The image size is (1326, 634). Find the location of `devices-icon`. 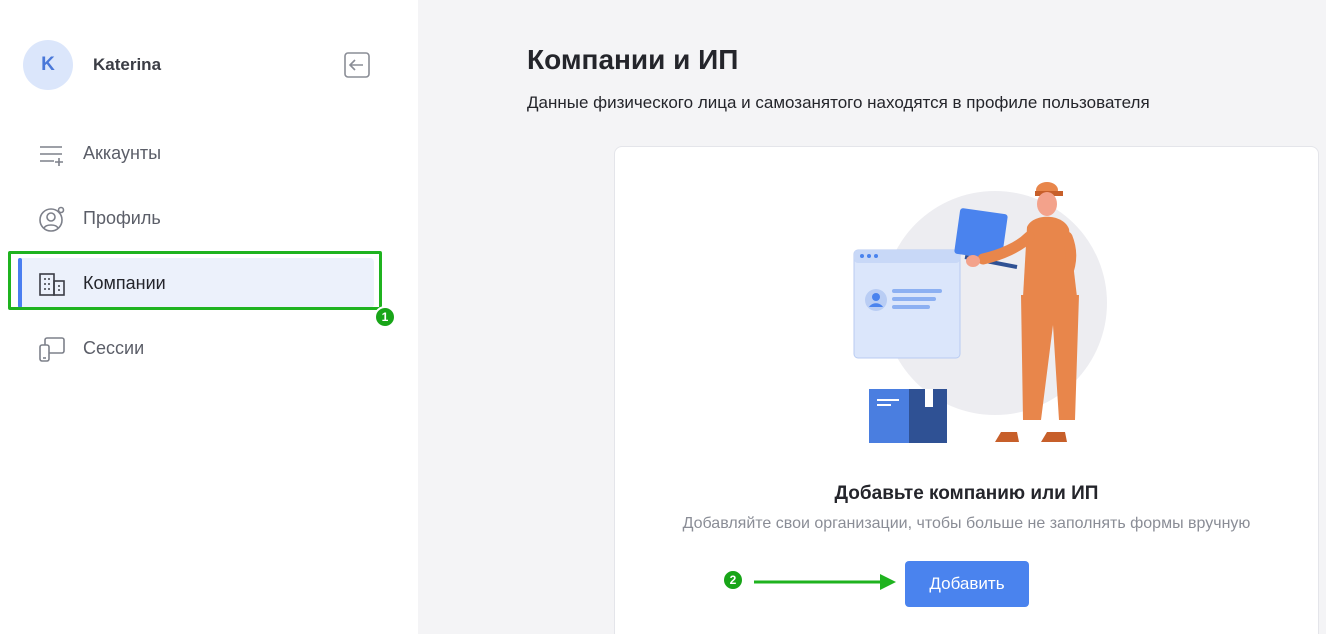

devices-icon is located at coordinates (52, 349).